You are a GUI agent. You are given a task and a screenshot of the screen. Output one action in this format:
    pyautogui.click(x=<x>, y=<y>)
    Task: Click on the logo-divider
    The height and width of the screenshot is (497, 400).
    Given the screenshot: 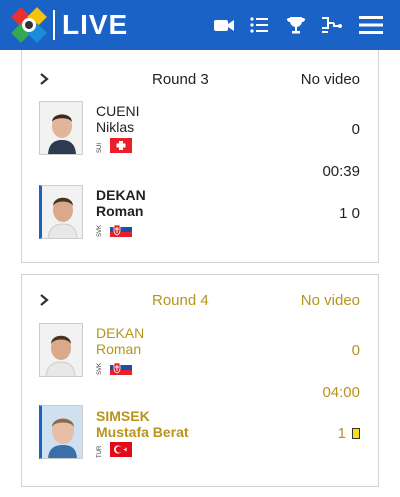 What is the action you would take?
    pyautogui.click(x=54, y=25)
    